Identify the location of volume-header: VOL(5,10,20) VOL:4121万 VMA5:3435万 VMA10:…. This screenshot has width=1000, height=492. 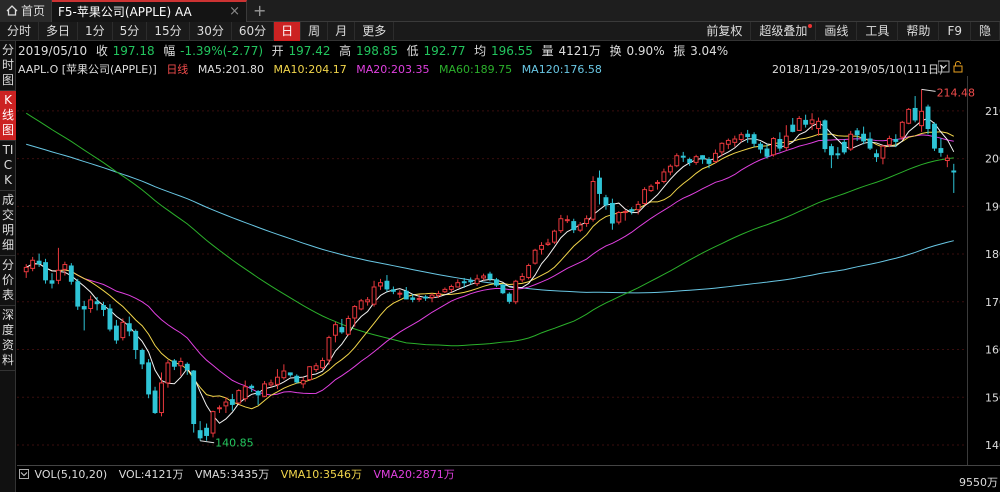
(508, 473).